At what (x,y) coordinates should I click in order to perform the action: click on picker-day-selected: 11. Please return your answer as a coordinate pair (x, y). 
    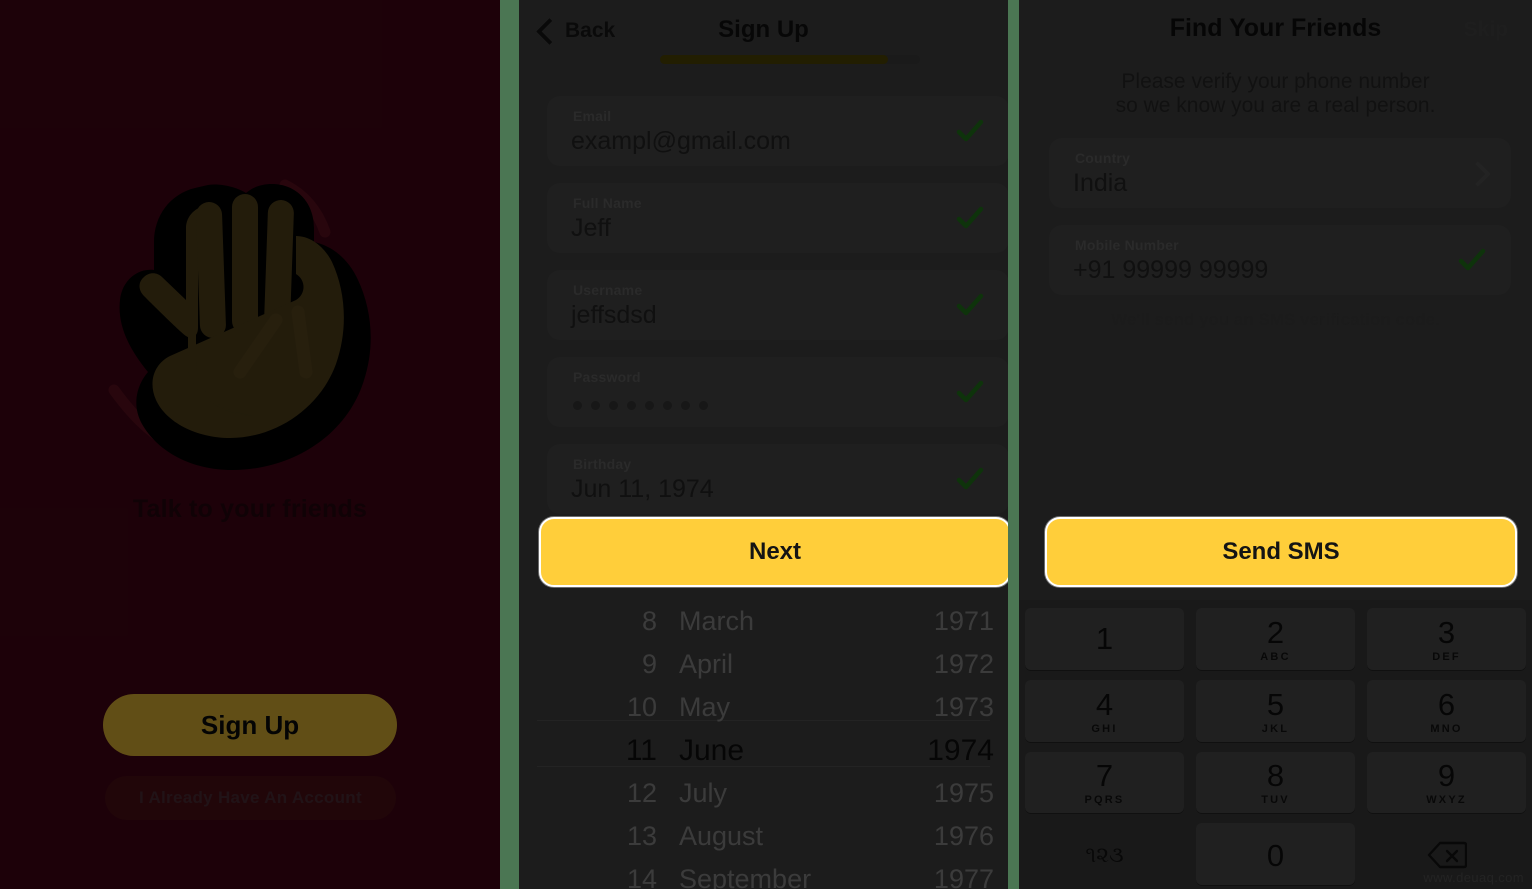
    Looking at the image, I should click on (617, 750).